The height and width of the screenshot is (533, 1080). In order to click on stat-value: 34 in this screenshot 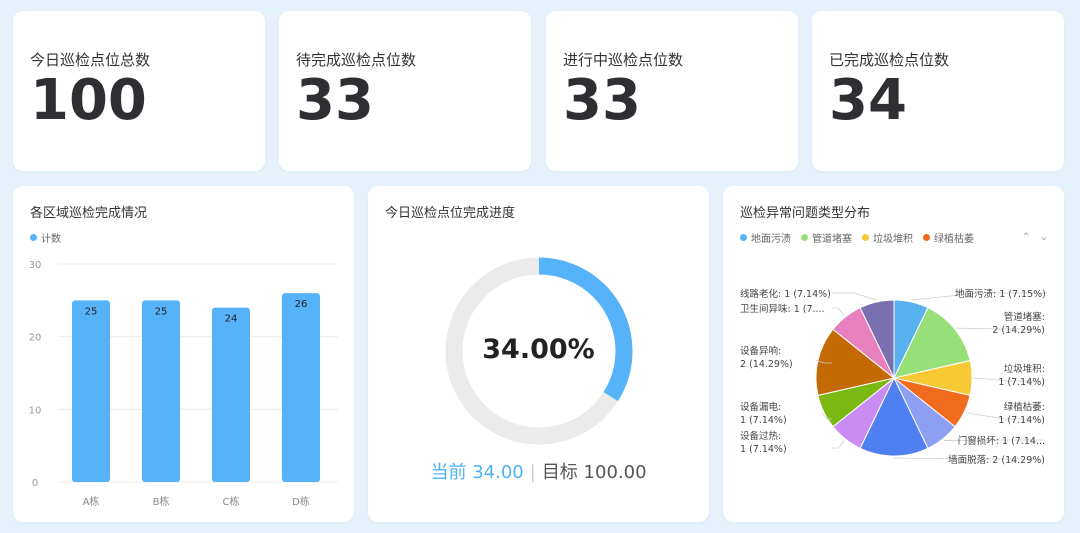, I will do `click(868, 100)`.